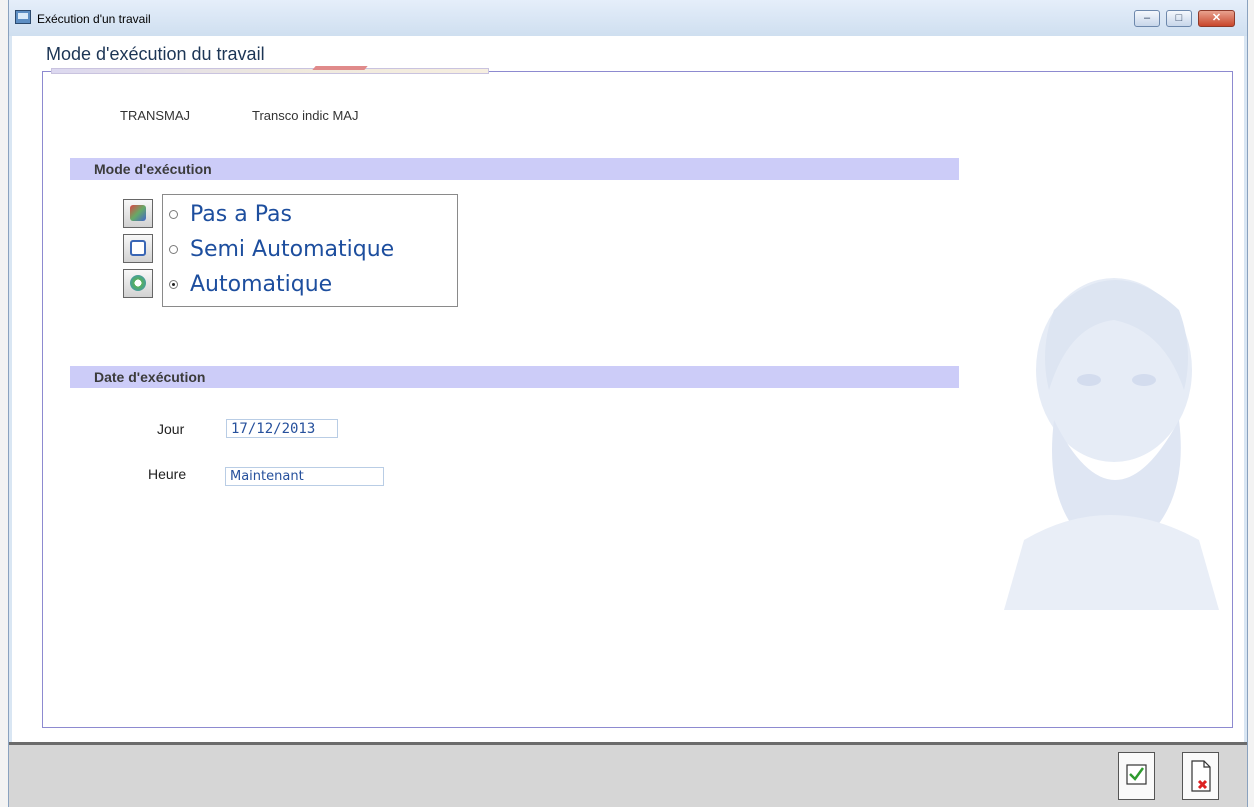 This screenshot has height=807, width=1254. I want to click on auto-icon, so click(138, 283).